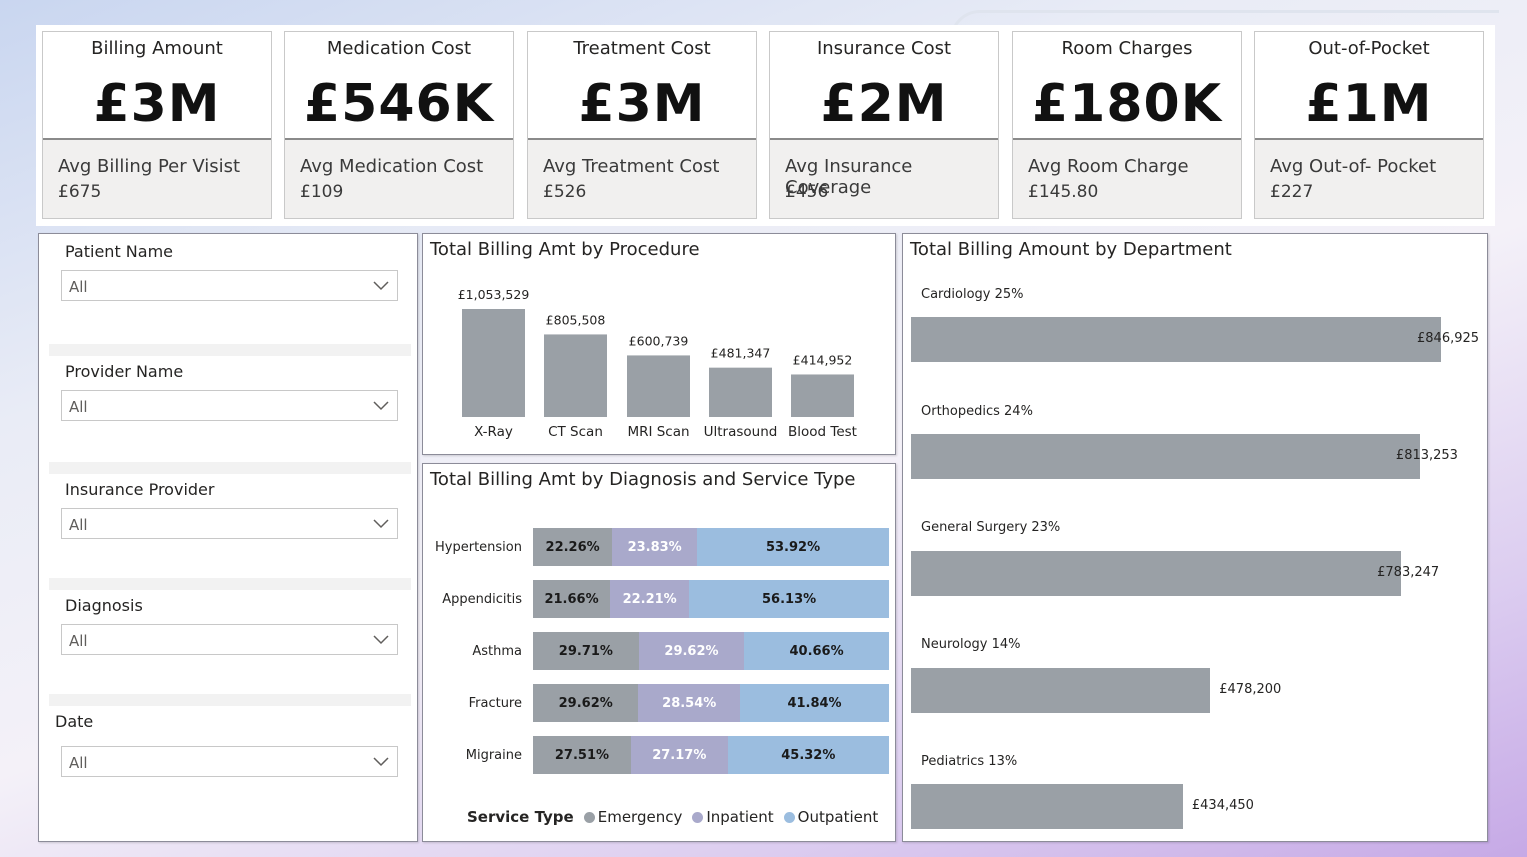  Describe the element at coordinates (822, 432) in the screenshot. I see `procedure-category-label: Blood Test` at that location.